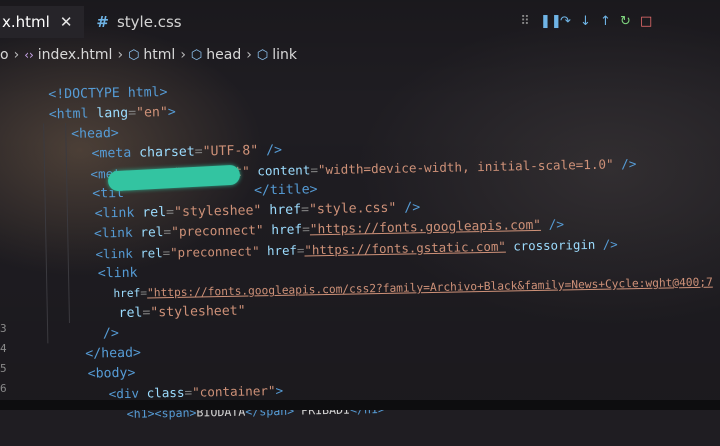 This screenshot has width=720, height=446. What do you see at coordinates (8, 239) in the screenshot?
I see `line-number-gutter: 3 4 5 6` at bounding box center [8, 239].